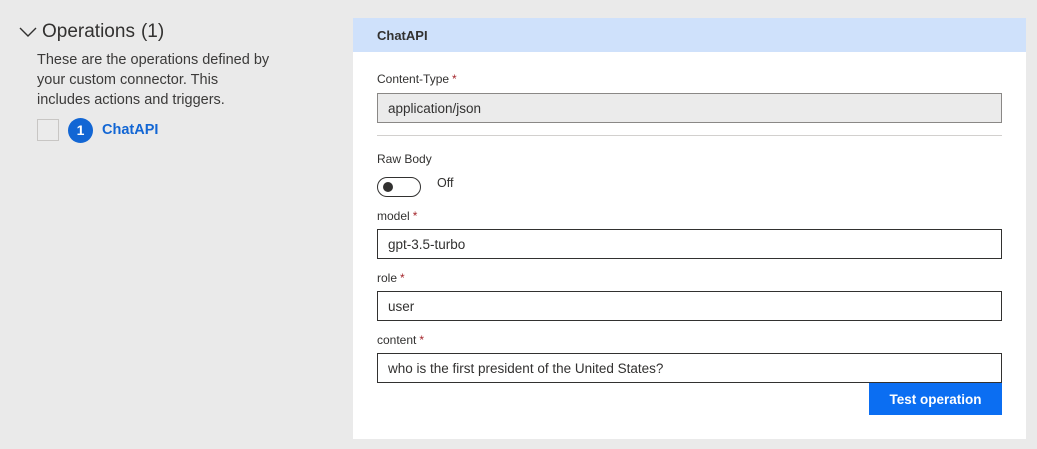 The width and height of the screenshot is (1037, 449). I want to click on chevron-down-icon, so click(28, 32).